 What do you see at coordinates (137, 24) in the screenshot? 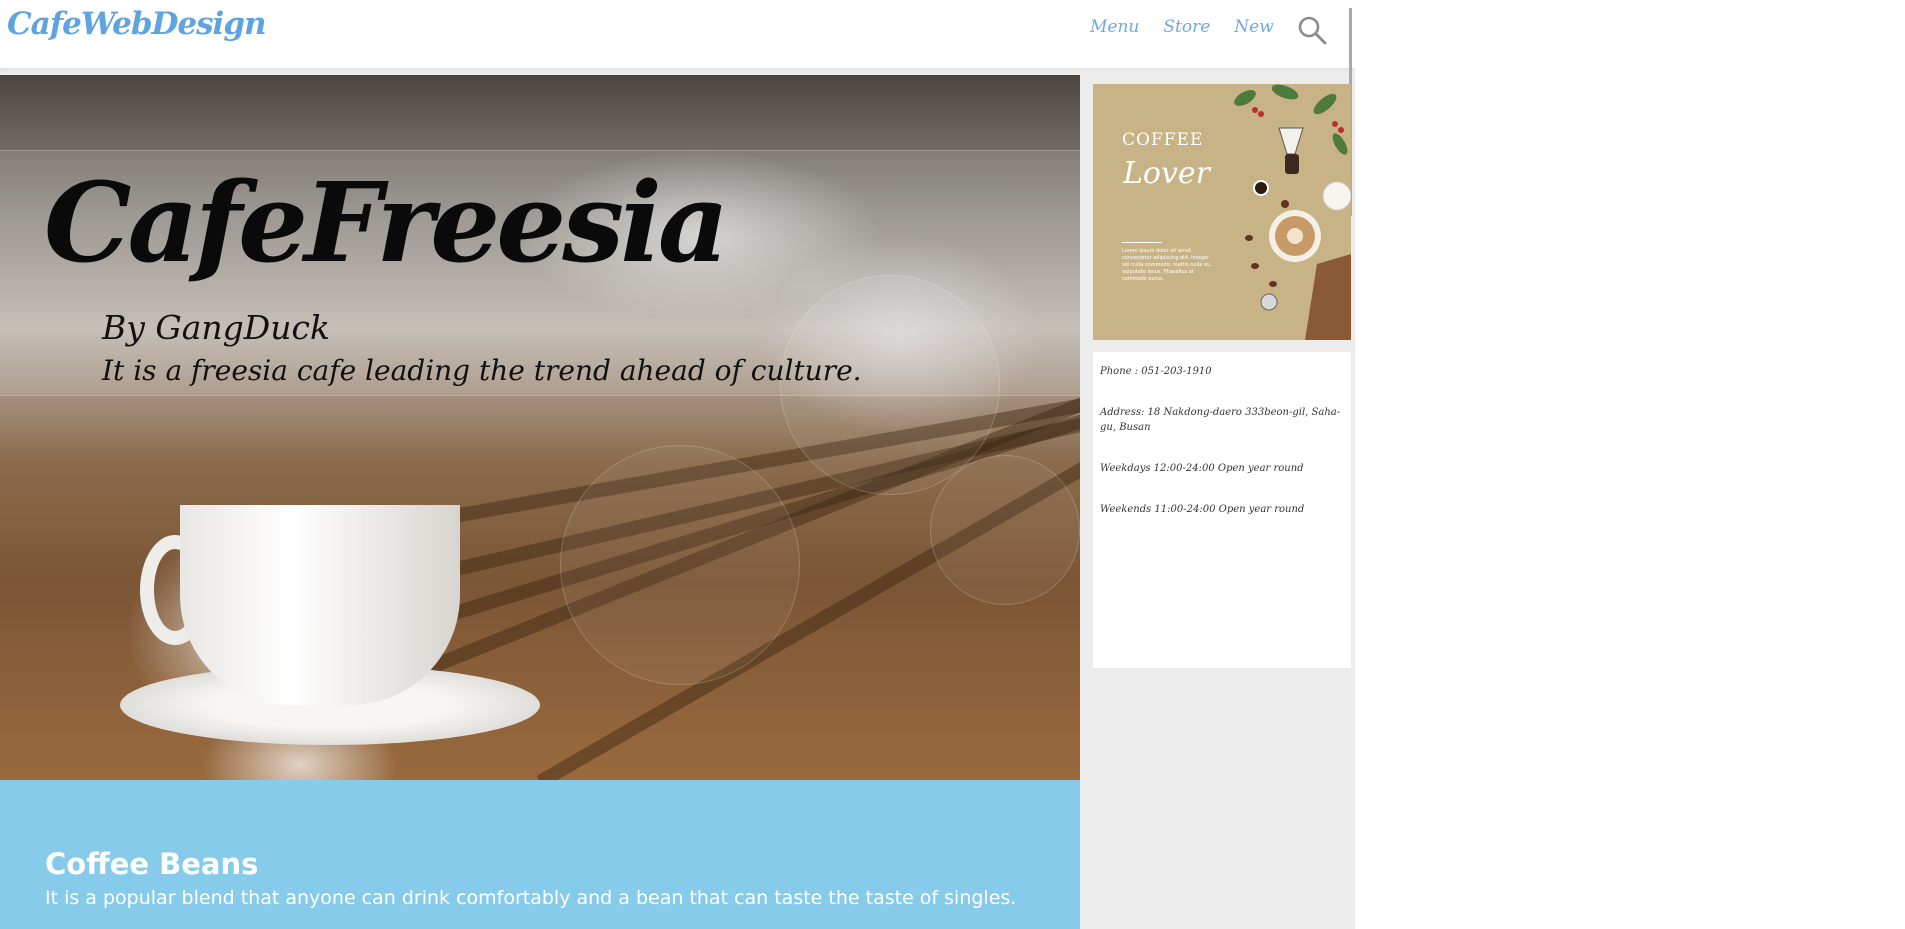
I see `site-logo: CafeWebDesign` at bounding box center [137, 24].